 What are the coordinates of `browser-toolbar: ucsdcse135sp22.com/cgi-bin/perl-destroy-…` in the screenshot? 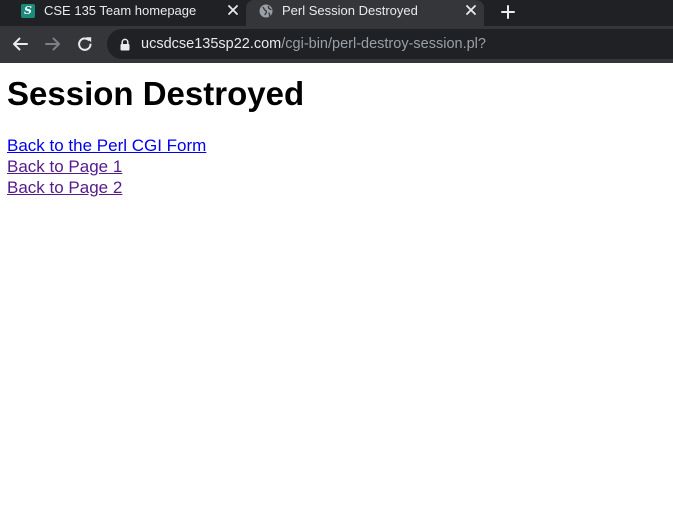 It's located at (336, 44).